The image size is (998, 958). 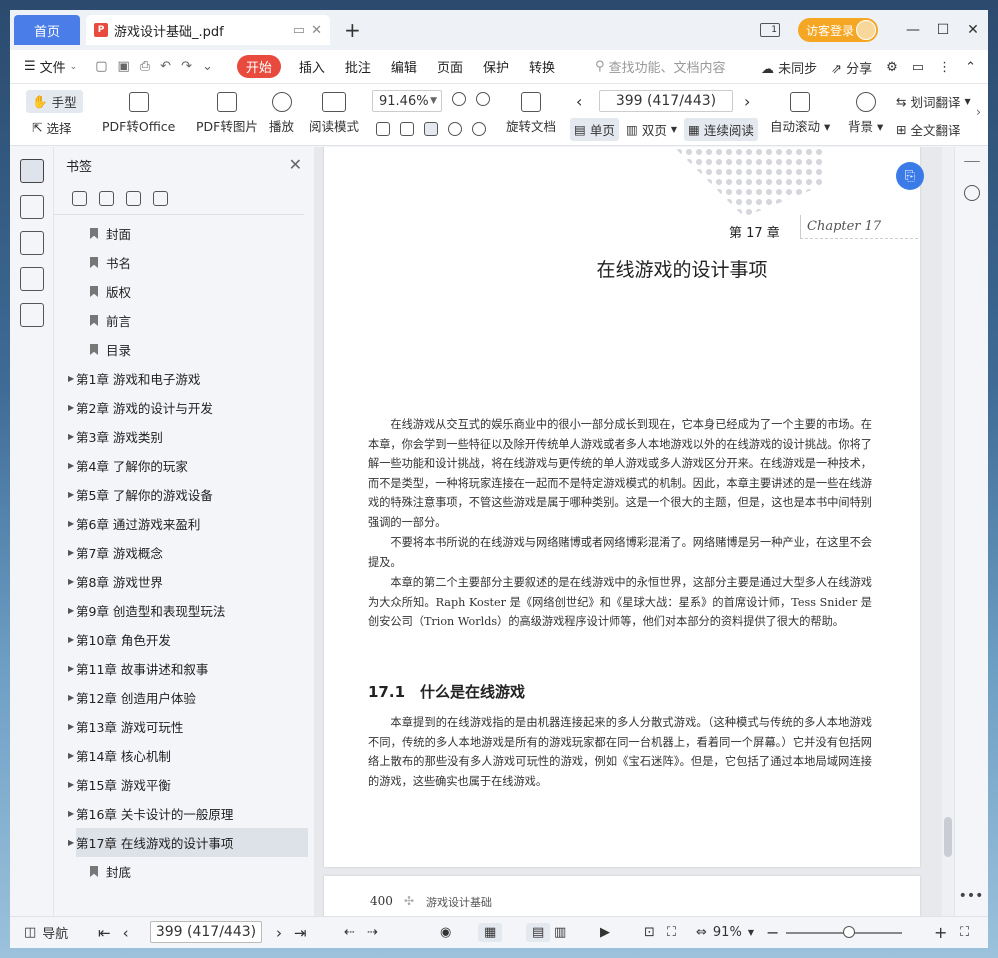 I want to click on expand-bookmark-icon, so click(x=133, y=198).